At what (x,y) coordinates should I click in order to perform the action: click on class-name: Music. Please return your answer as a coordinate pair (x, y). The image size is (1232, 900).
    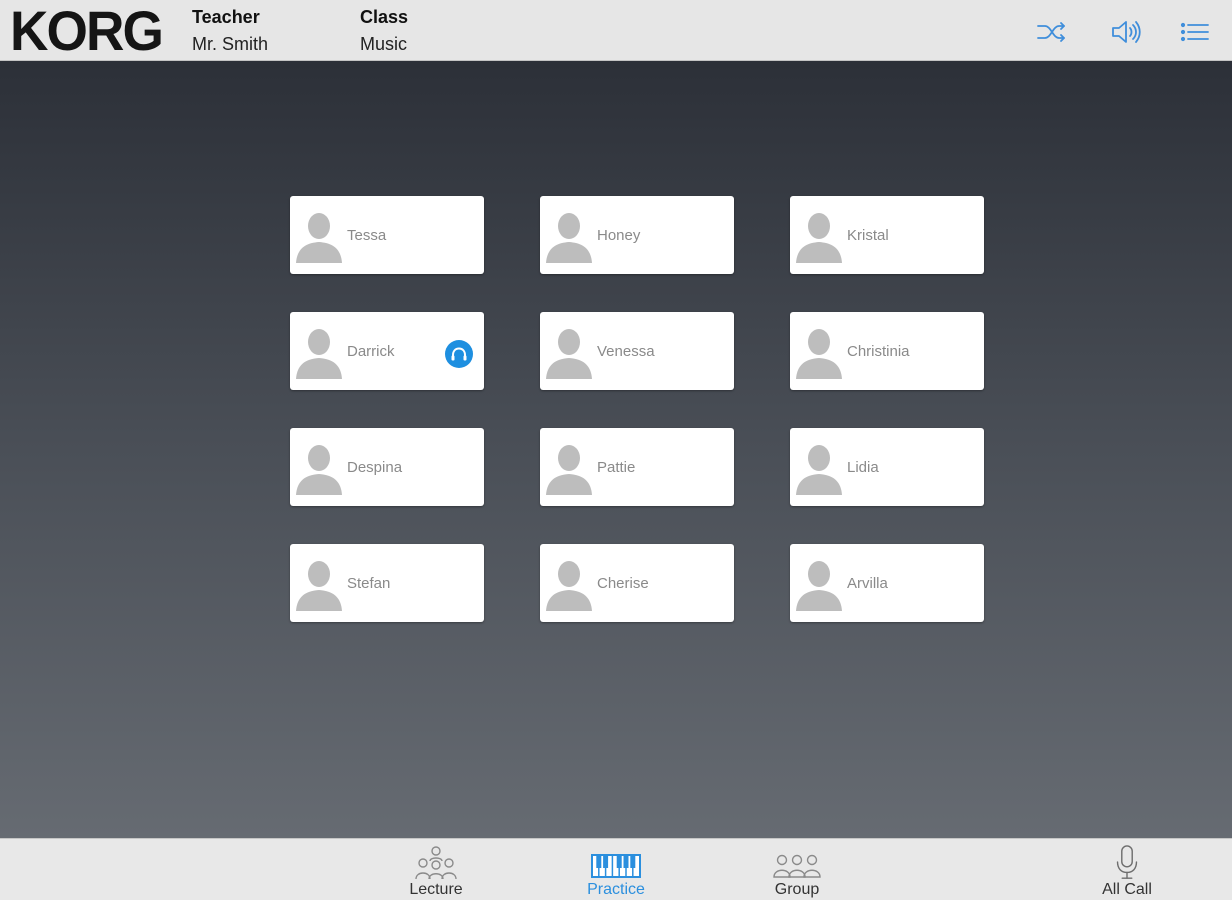
    Looking at the image, I should click on (384, 44).